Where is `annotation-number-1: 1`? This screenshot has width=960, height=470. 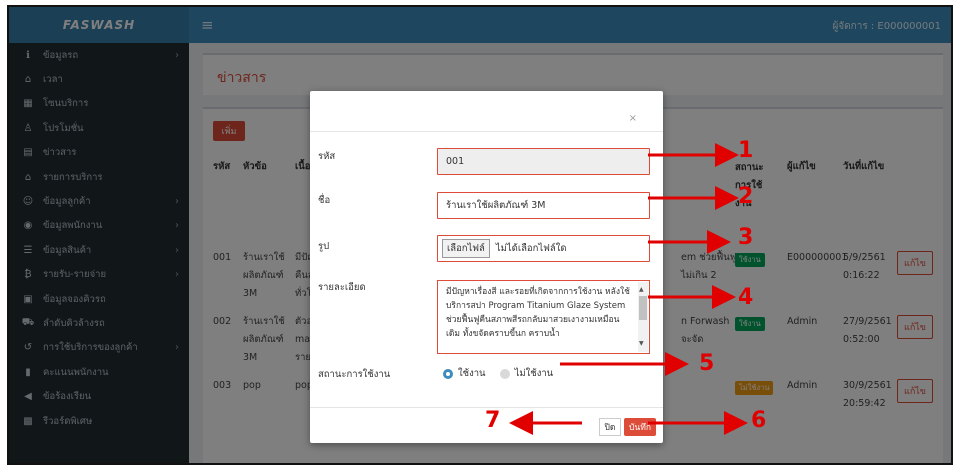
annotation-number-1: 1 is located at coordinates (746, 150).